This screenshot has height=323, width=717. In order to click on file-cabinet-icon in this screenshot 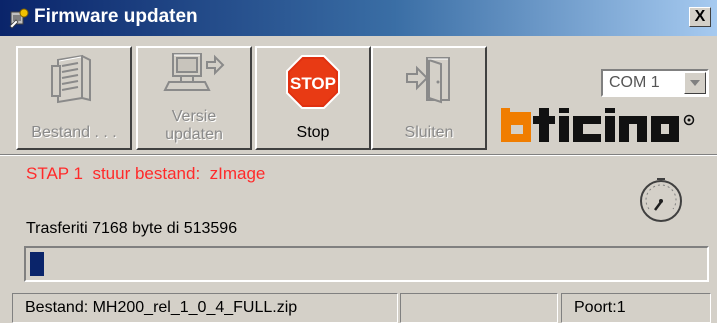, I will do `click(71, 79)`.